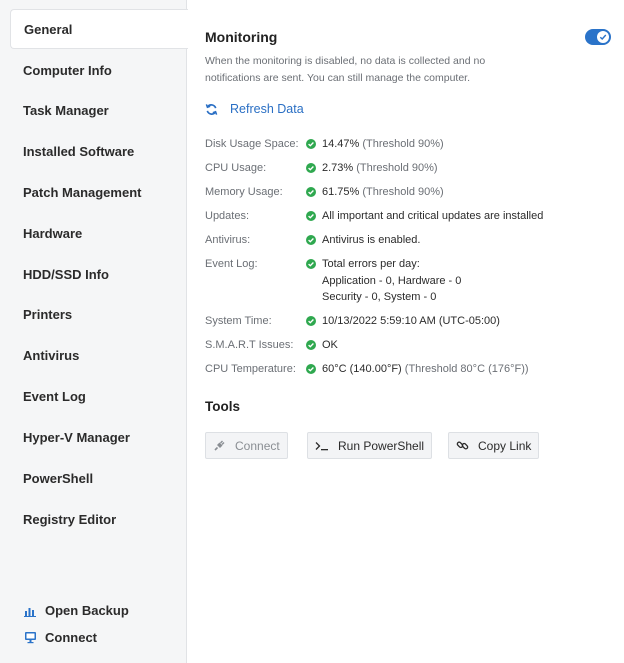  Describe the element at coordinates (236, 168) in the screenshot. I see `status-label: CPU Usage:` at that location.